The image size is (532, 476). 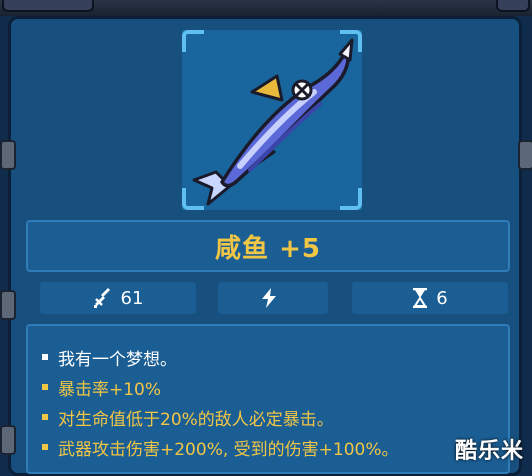 I want to click on sword-icon, so click(x=101, y=298).